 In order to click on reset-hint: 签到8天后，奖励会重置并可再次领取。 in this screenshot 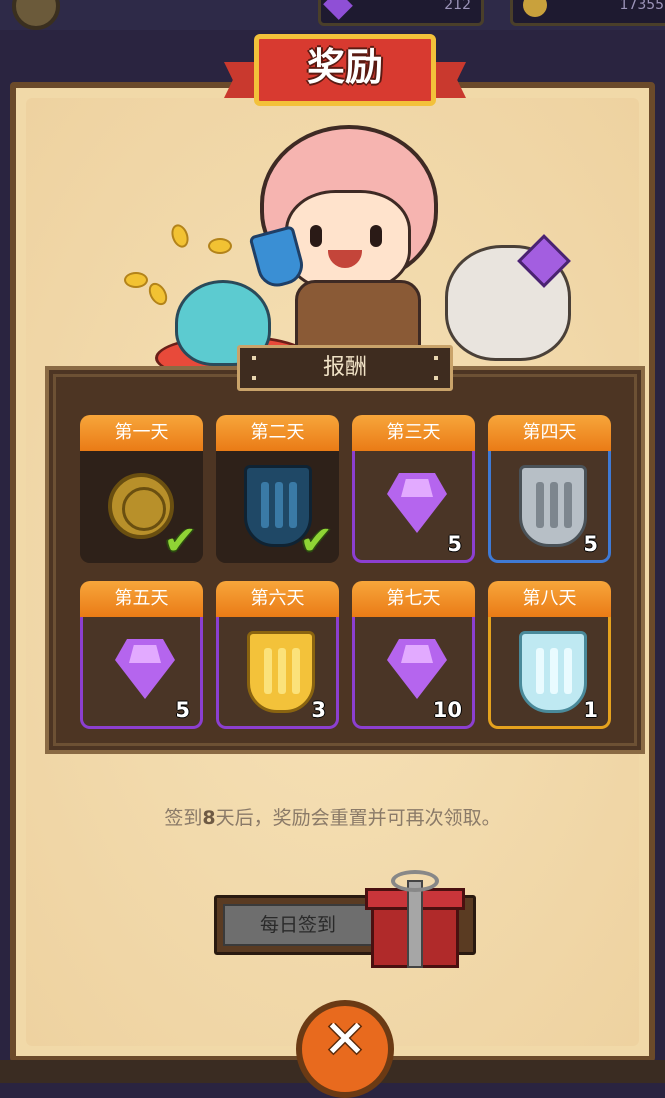, I will do `click(332, 818)`.